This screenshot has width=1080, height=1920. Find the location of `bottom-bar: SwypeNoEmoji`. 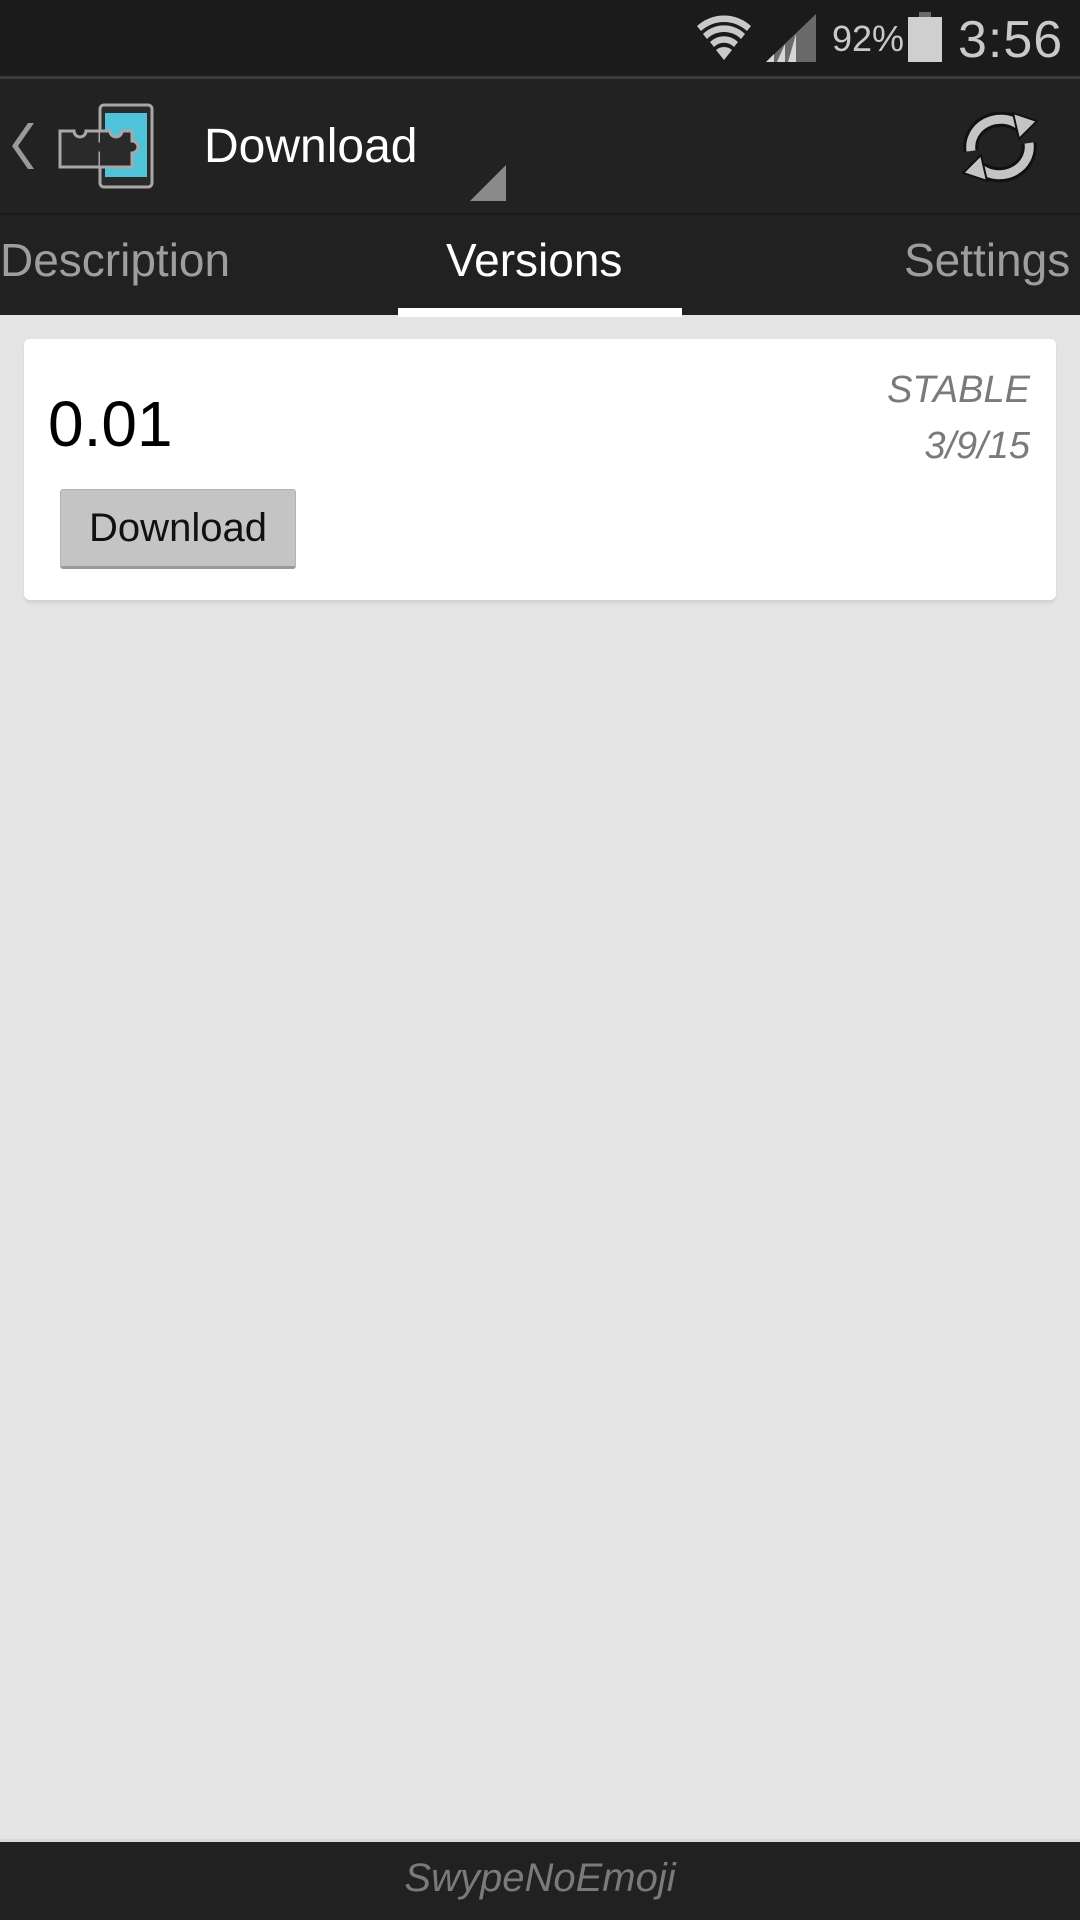

bottom-bar: SwypeNoEmoji is located at coordinates (540, 1879).